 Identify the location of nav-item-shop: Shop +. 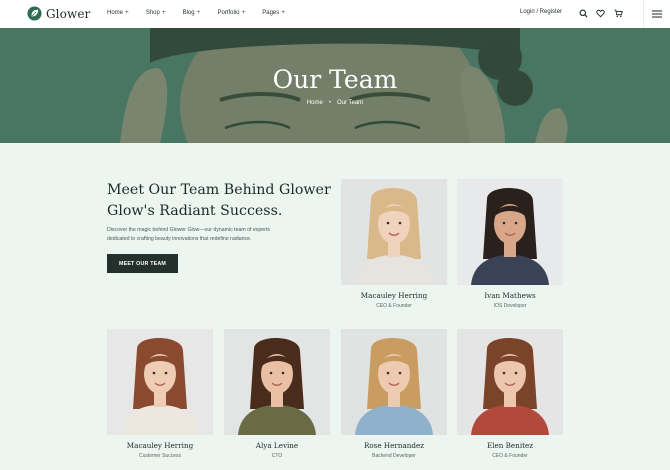
(156, 12).